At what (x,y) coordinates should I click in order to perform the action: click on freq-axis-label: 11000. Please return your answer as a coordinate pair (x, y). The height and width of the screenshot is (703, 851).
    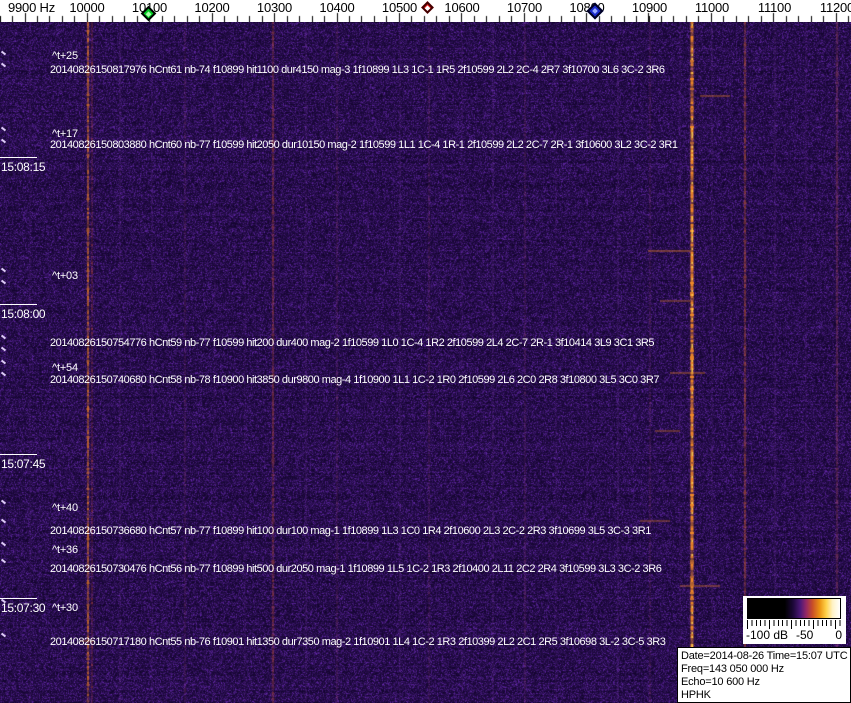
    Looking at the image, I should click on (712, 7).